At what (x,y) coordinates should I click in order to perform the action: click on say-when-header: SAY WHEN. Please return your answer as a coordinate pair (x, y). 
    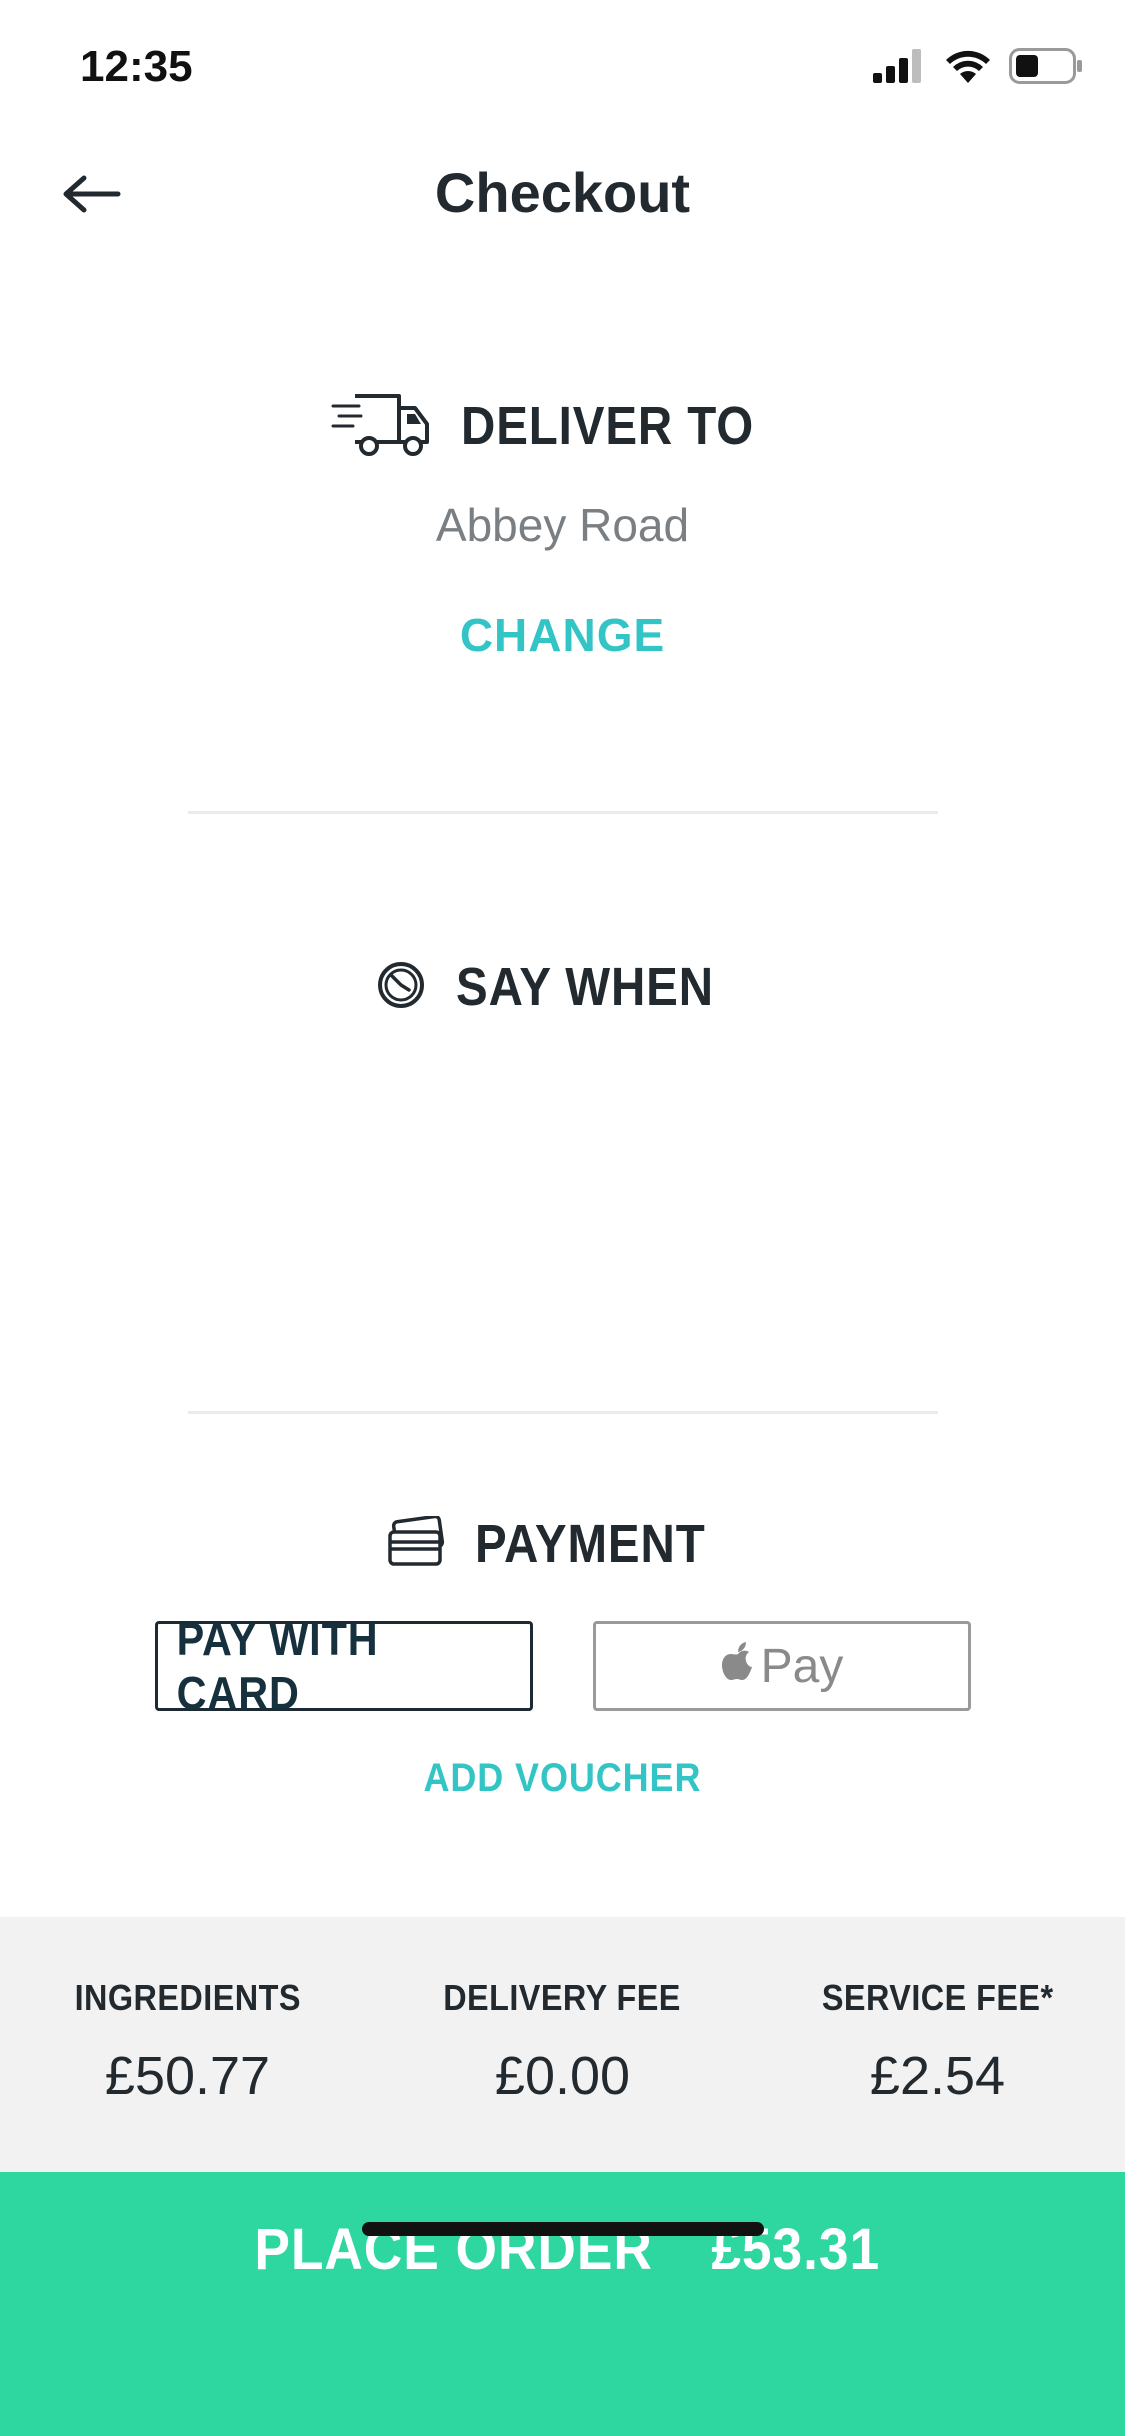
    Looking at the image, I should click on (562, 987).